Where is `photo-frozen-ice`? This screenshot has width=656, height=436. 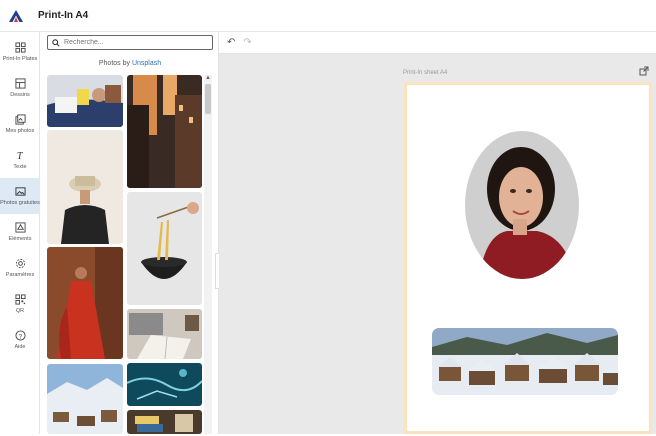
photo-frozen-ice is located at coordinates (164, 384).